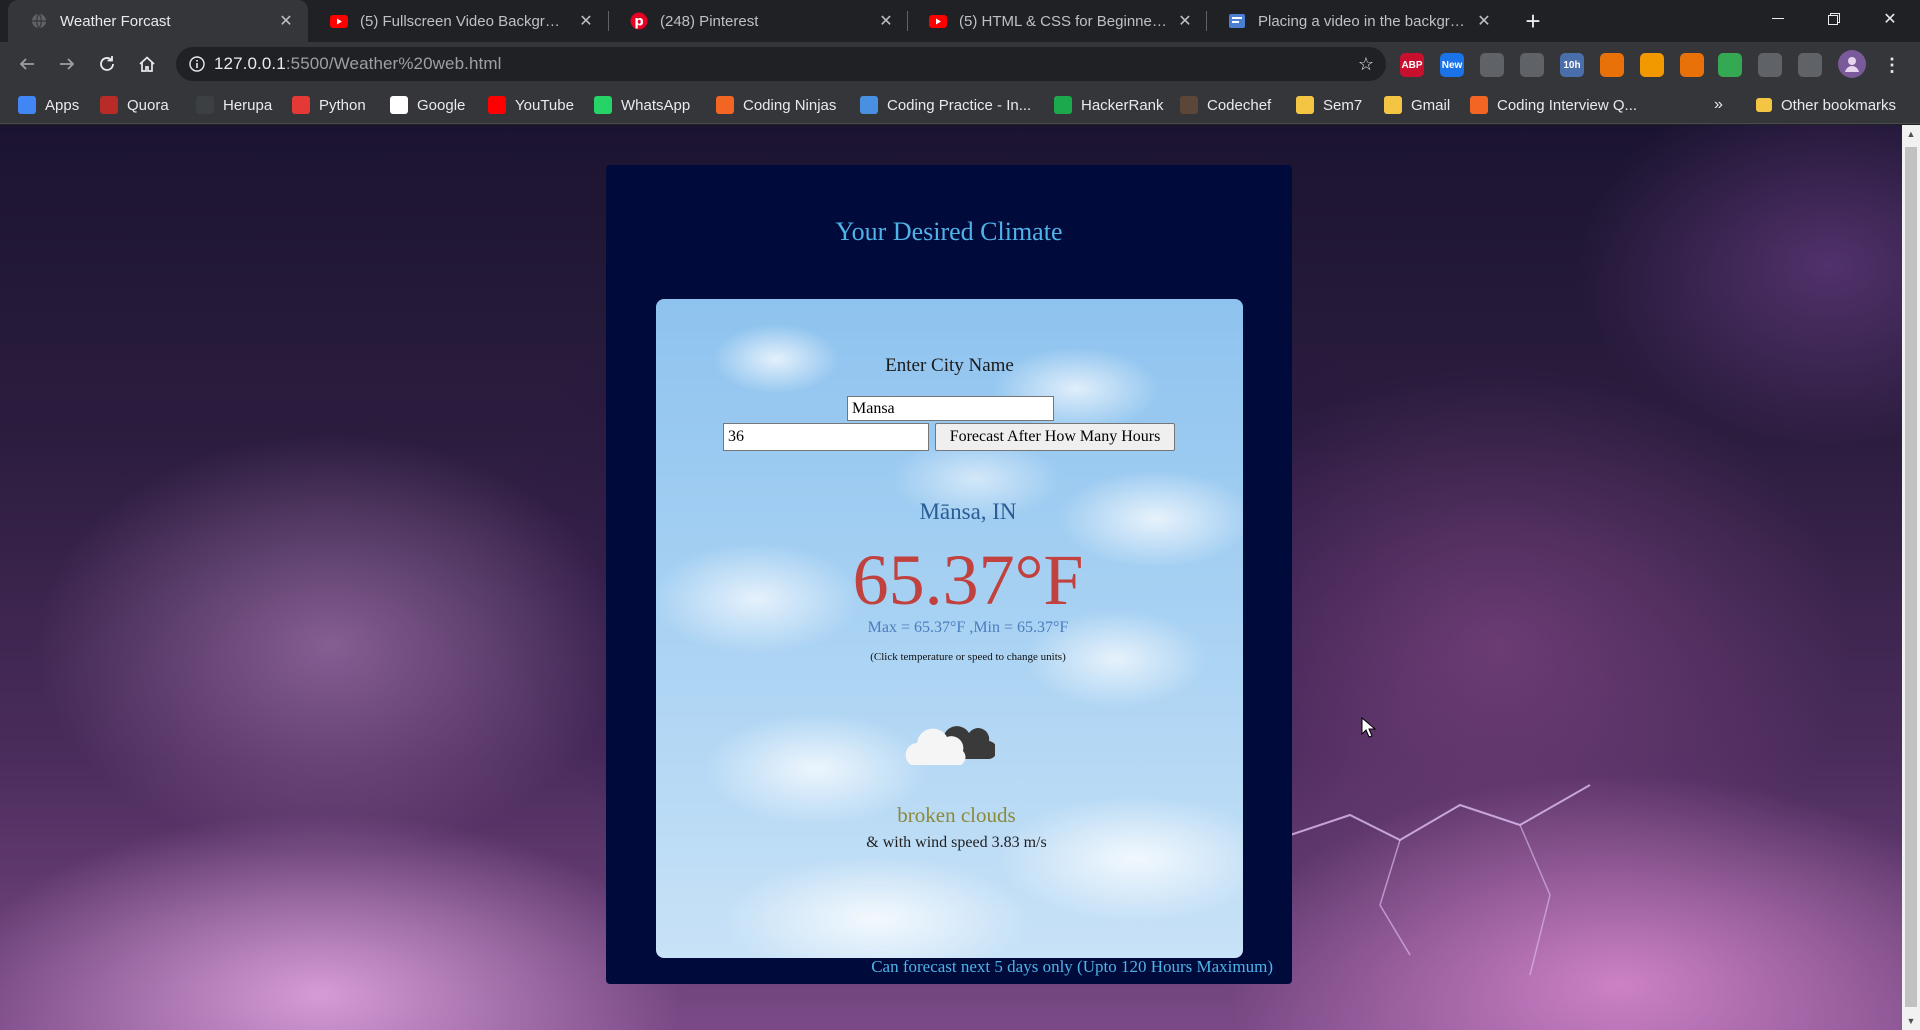 The image size is (1920, 1030). Describe the element at coordinates (399, 105) in the screenshot. I see `google-icon` at that location.